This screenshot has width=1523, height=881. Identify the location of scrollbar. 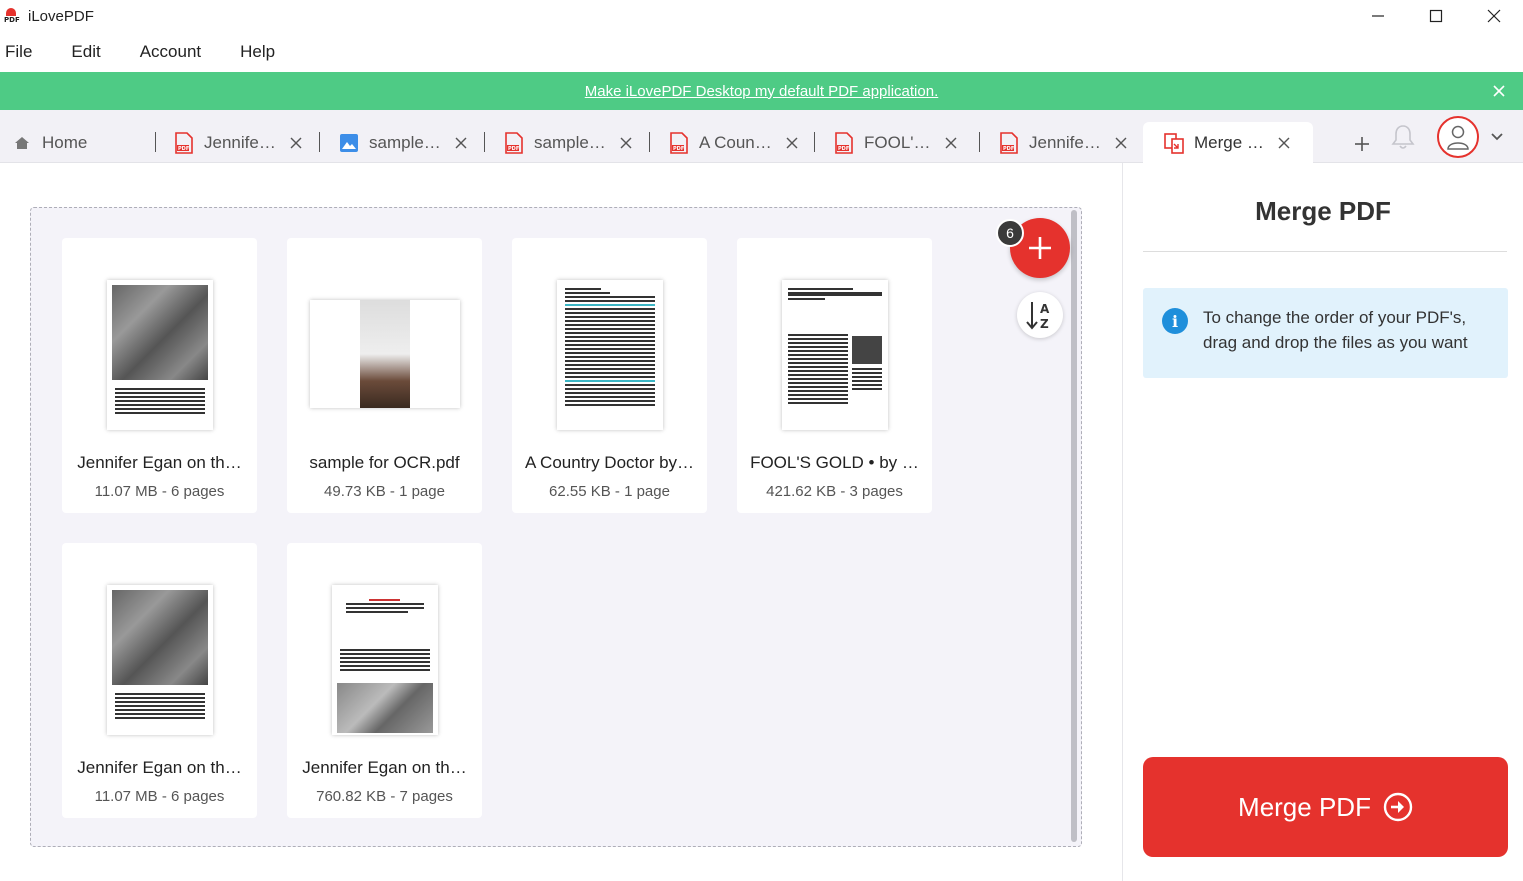
(1074, 526).